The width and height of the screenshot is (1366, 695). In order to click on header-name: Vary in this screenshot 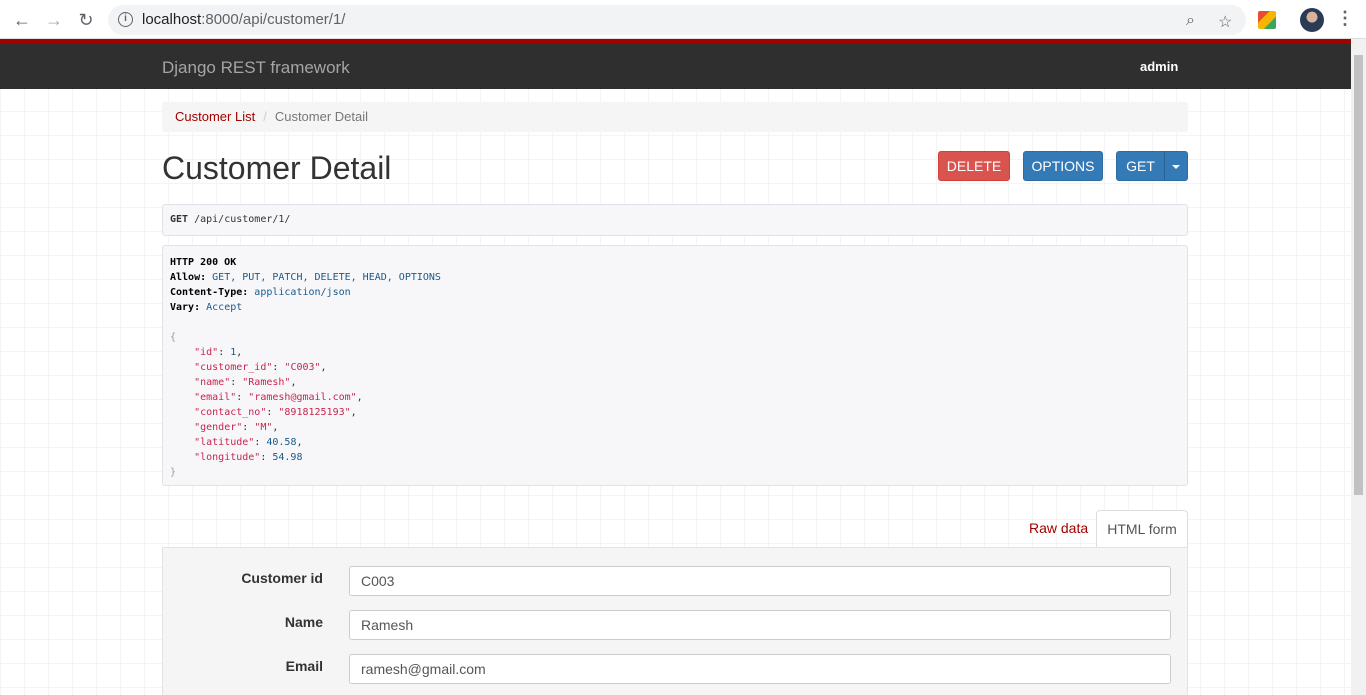, I will do `click(182, 307)`.